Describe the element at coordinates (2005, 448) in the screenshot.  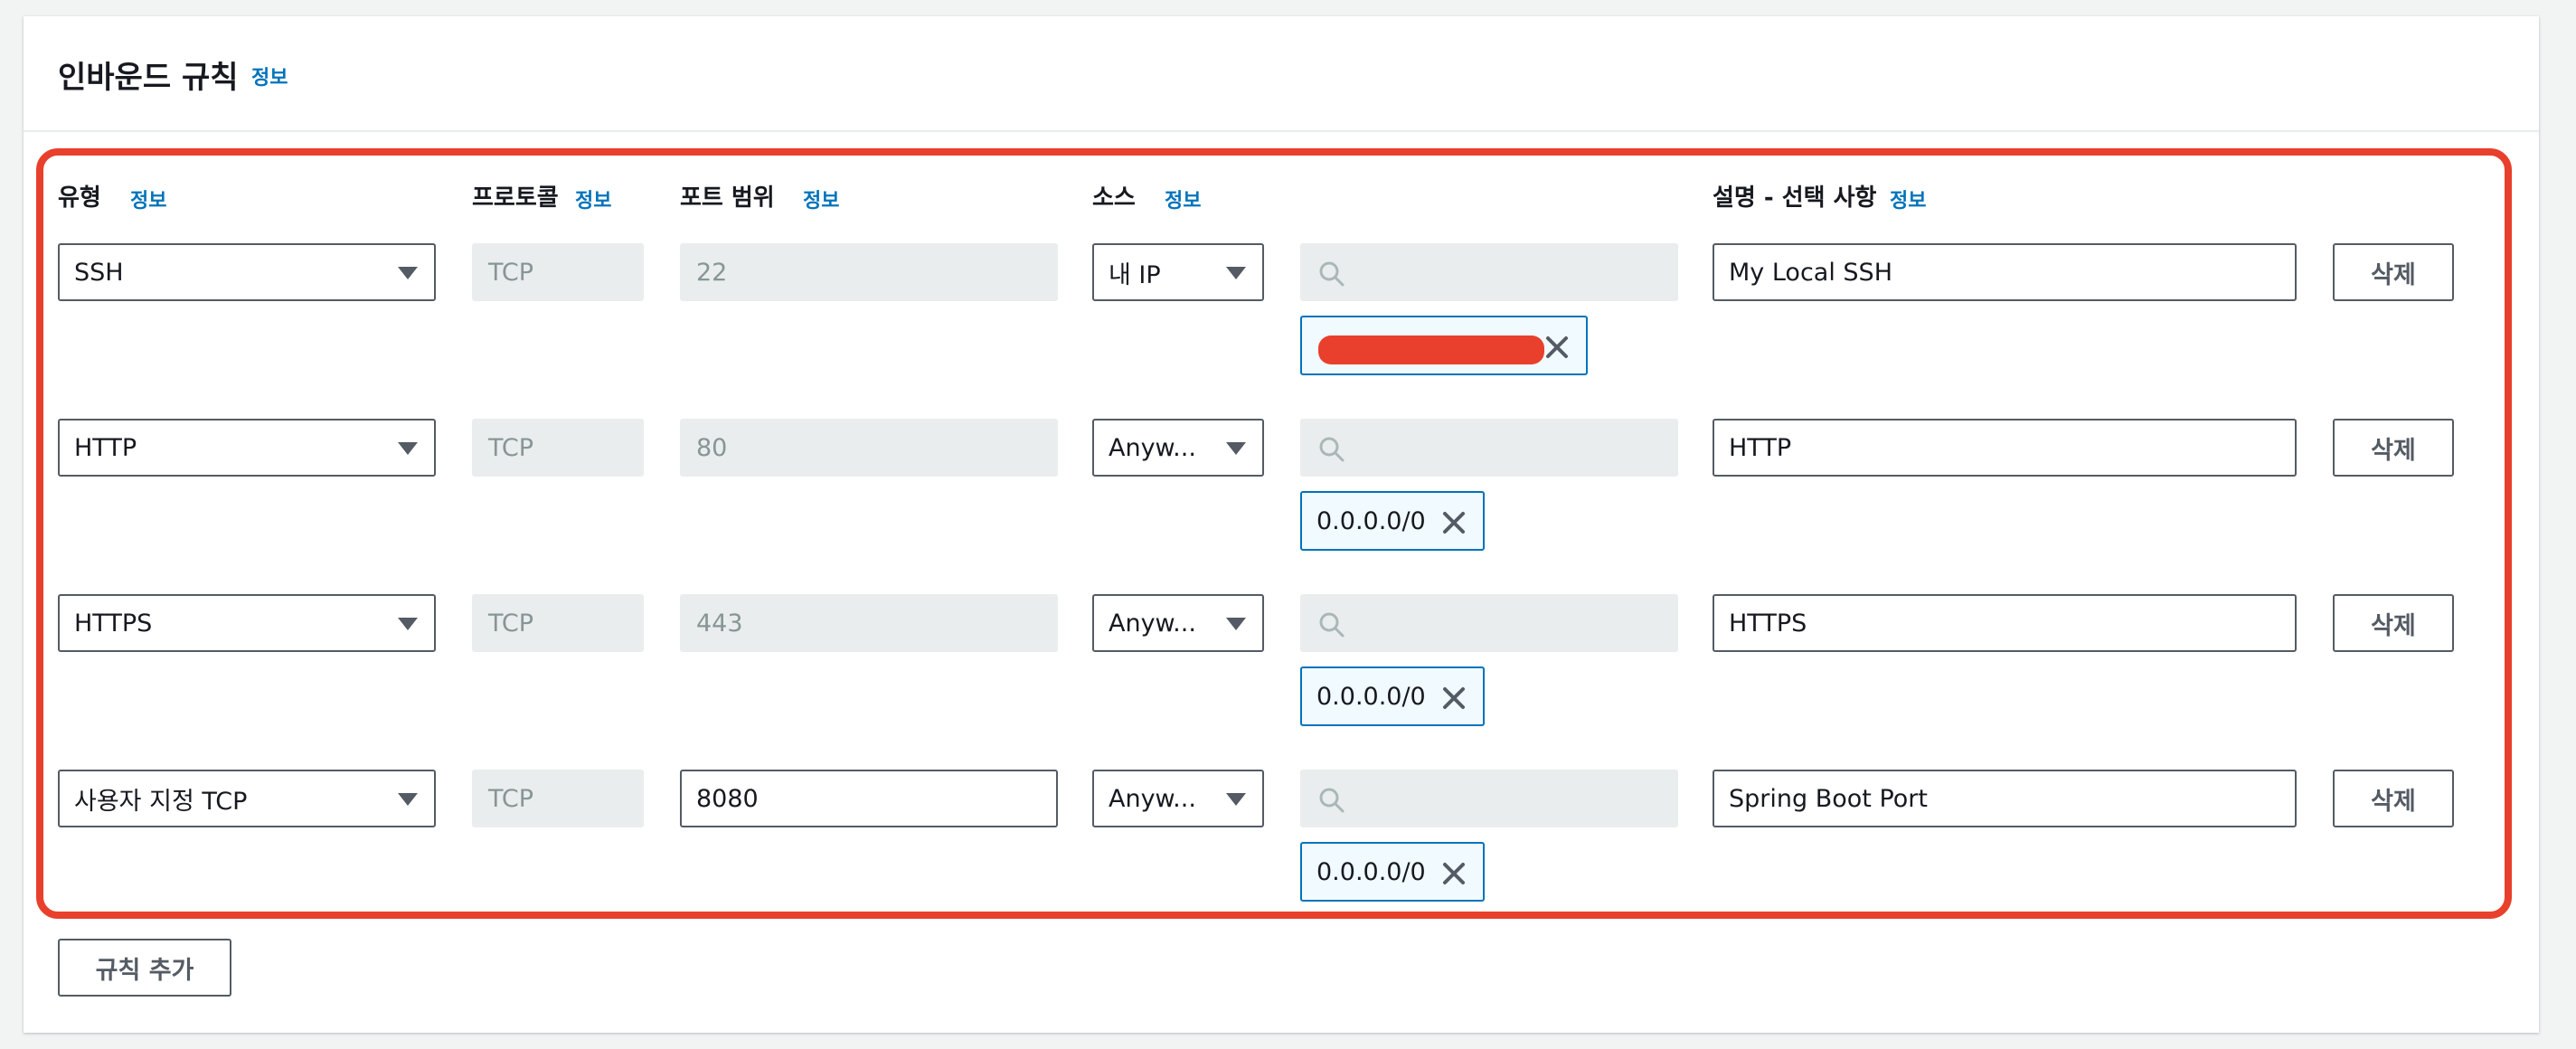
I see `description-input: HTTP` at that location.